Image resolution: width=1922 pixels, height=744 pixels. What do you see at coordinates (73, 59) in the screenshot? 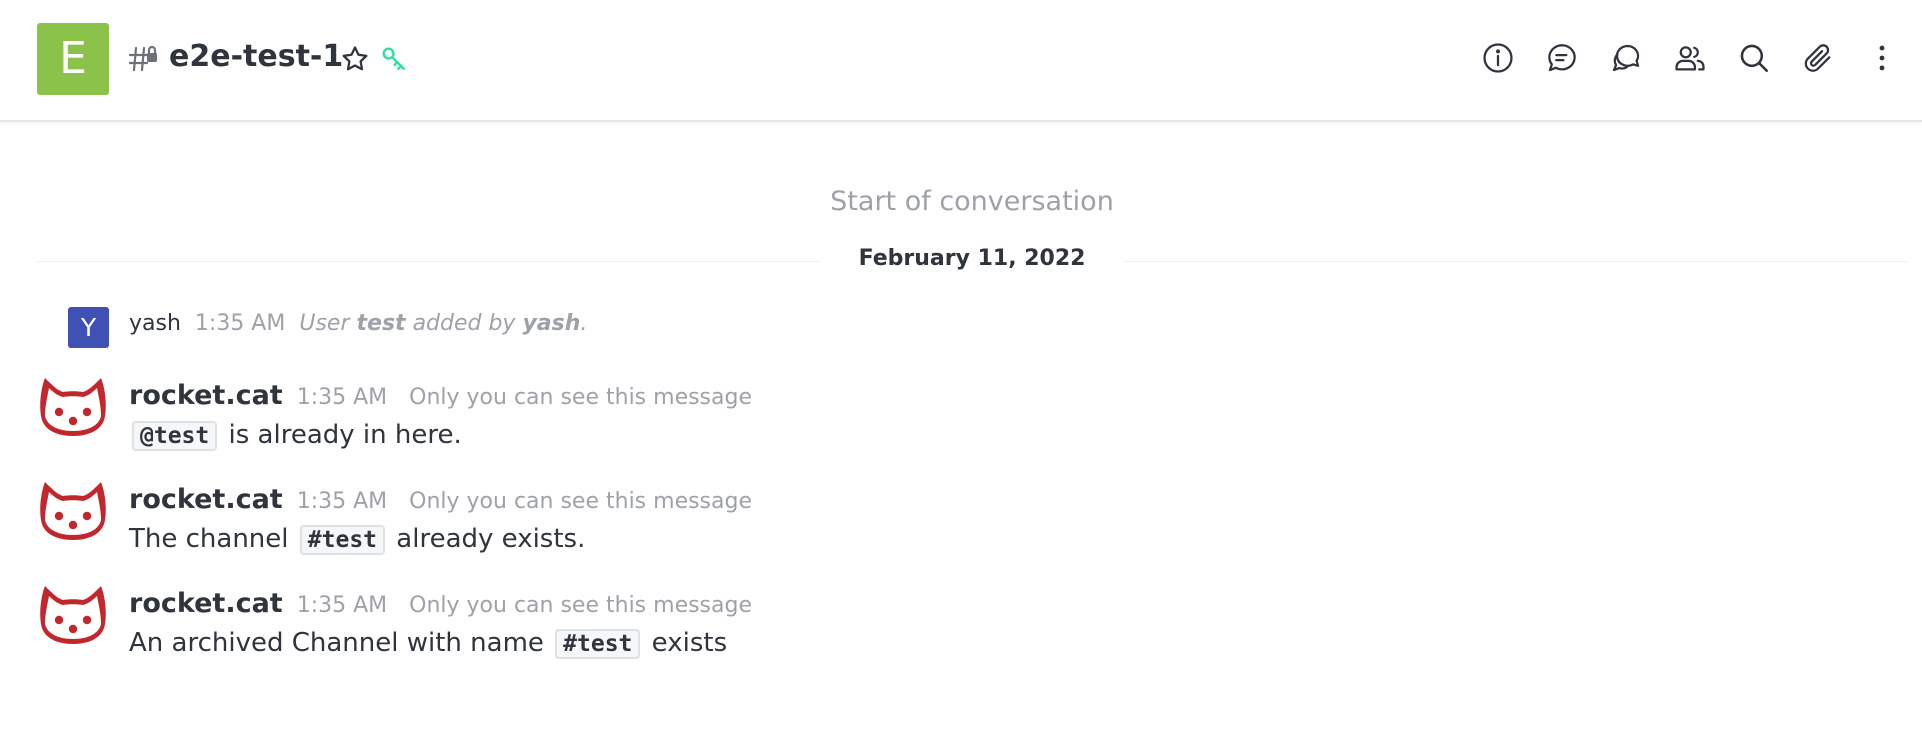
I see `room-avatar: E` at bounding box center [73, 59].